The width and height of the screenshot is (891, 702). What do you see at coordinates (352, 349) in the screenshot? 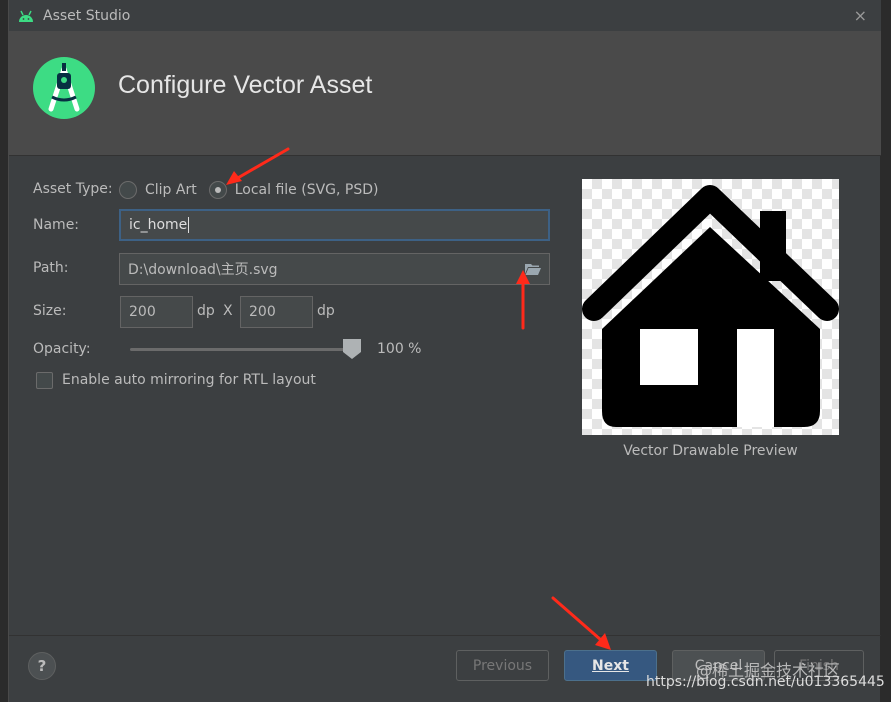
I see `opacity-slider-thumb` at bounding box center [352, 349].